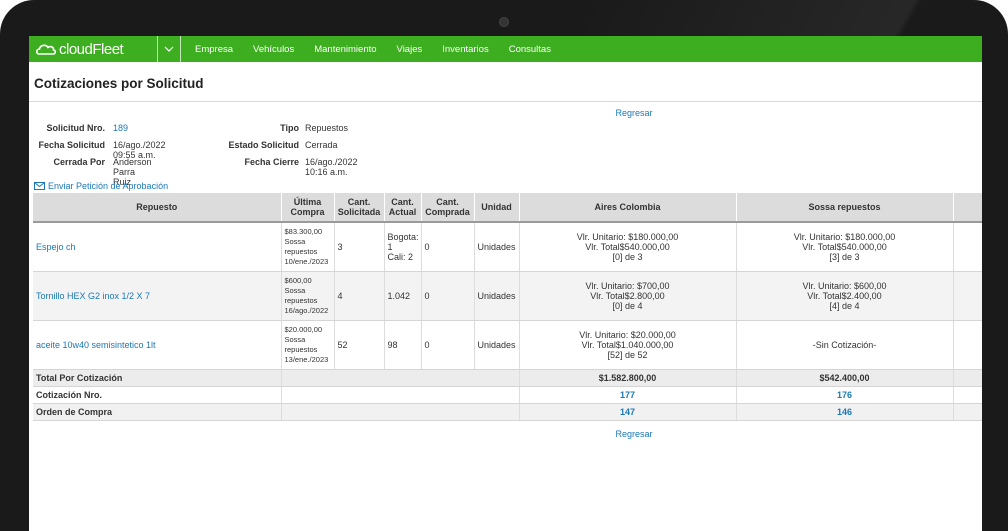 The width and height of the screenshot is (1008, 531). Describe the element at coordinates (298, 280) in the screenshot. I see `last-price: $600,00` at that location.